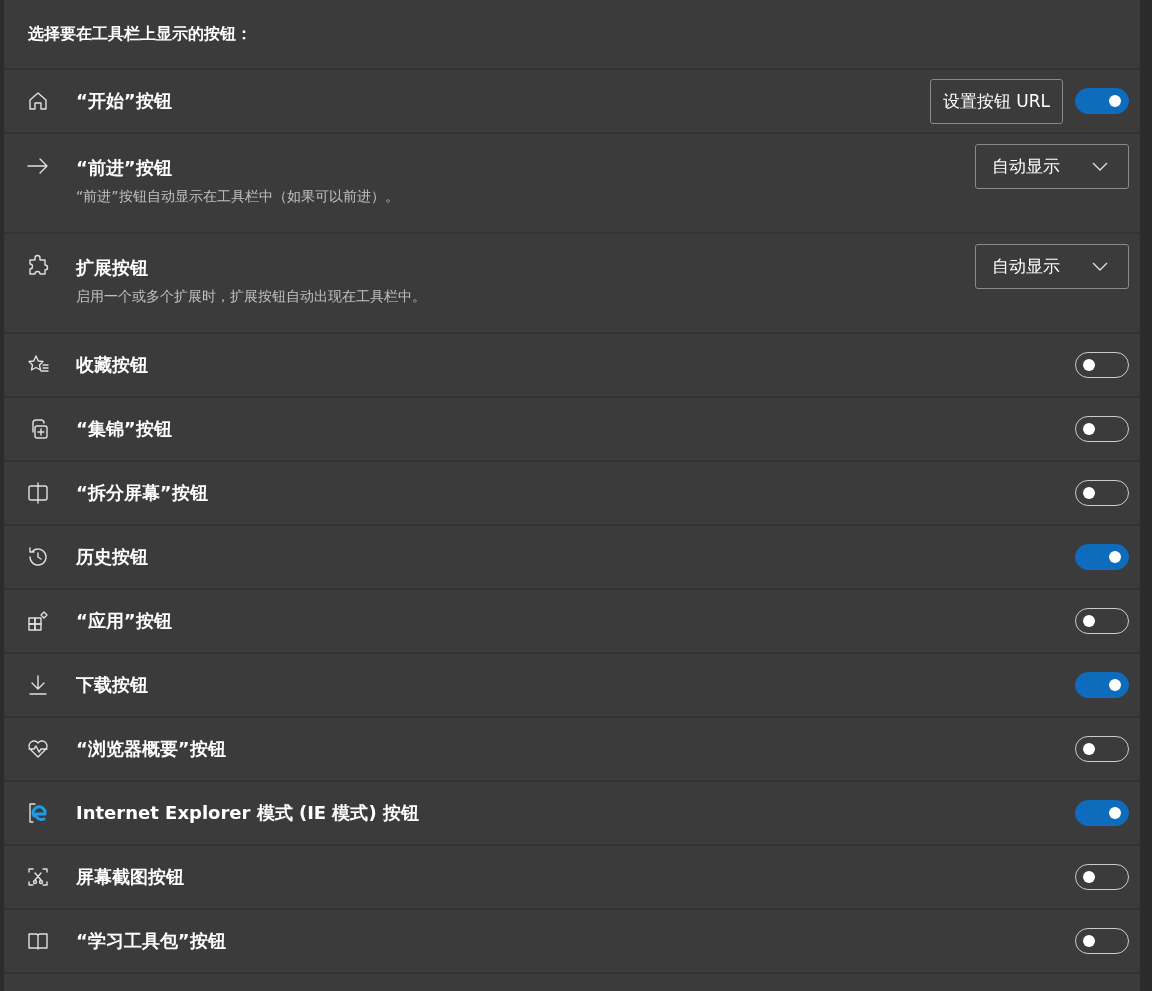 This screenshot has width=1152, height=991. I want to click on setting-label: “学习工具包”按钮, so click(151, 941).